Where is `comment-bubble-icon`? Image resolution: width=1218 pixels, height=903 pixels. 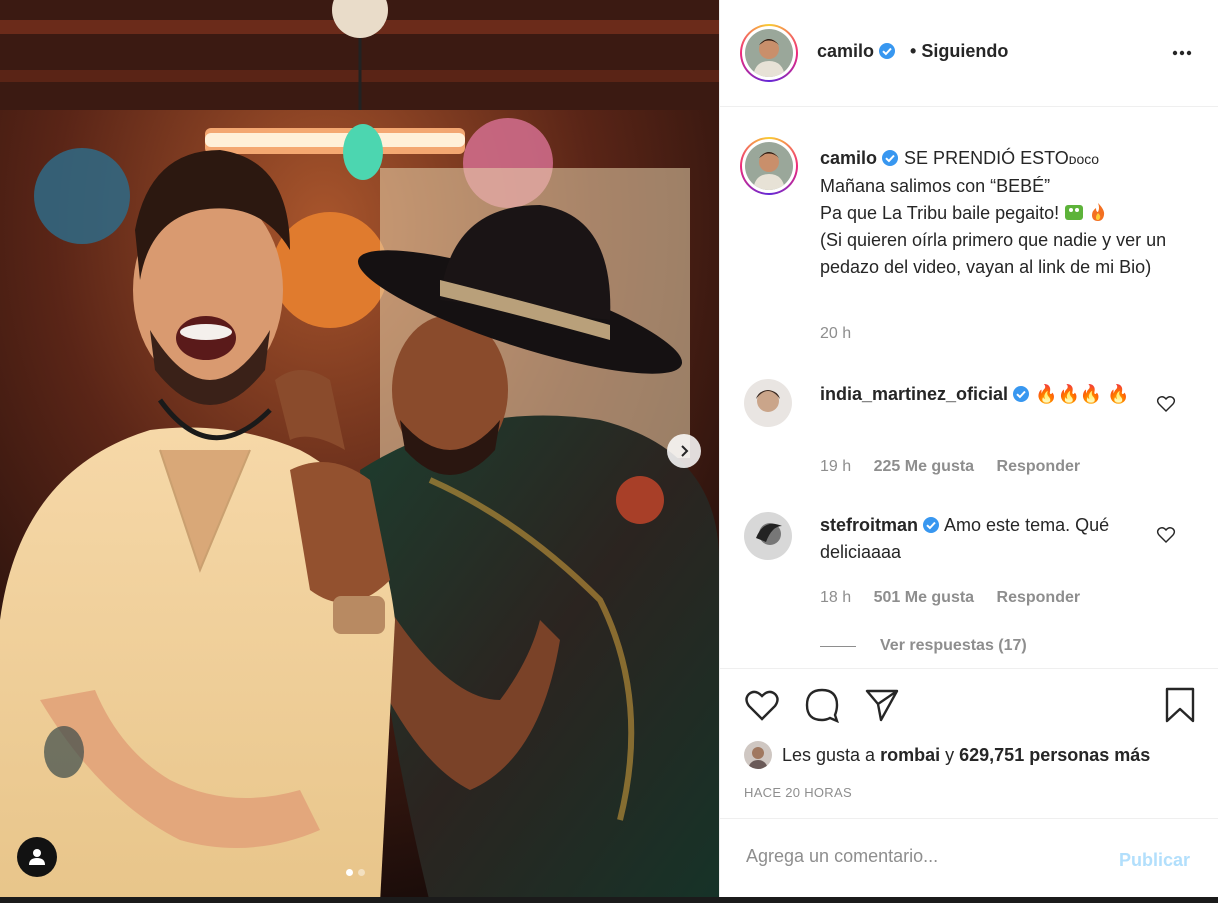 comment-bubble-icon is located at coordinates (822, 705).